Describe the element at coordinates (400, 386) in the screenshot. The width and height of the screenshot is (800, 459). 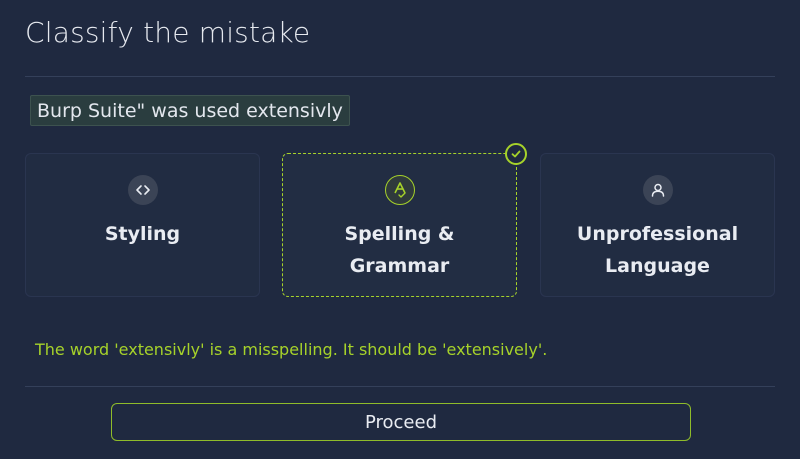
I see `footer-divider` at that location.